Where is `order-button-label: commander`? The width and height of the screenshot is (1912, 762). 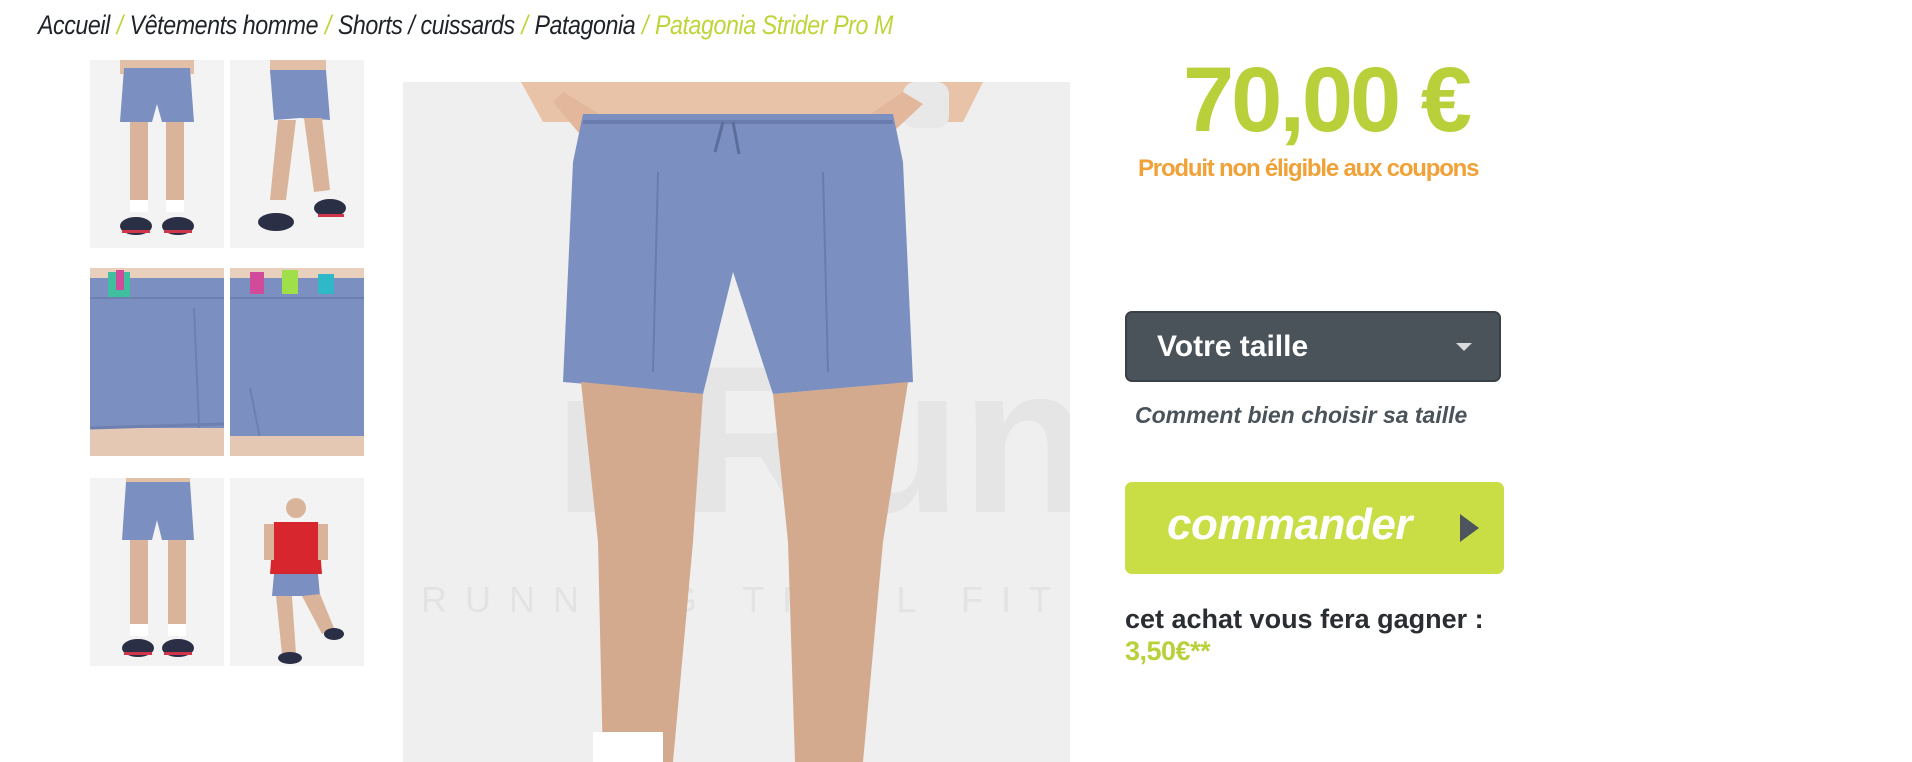 order-button-label: commander is located at coordinates (1289, 524).